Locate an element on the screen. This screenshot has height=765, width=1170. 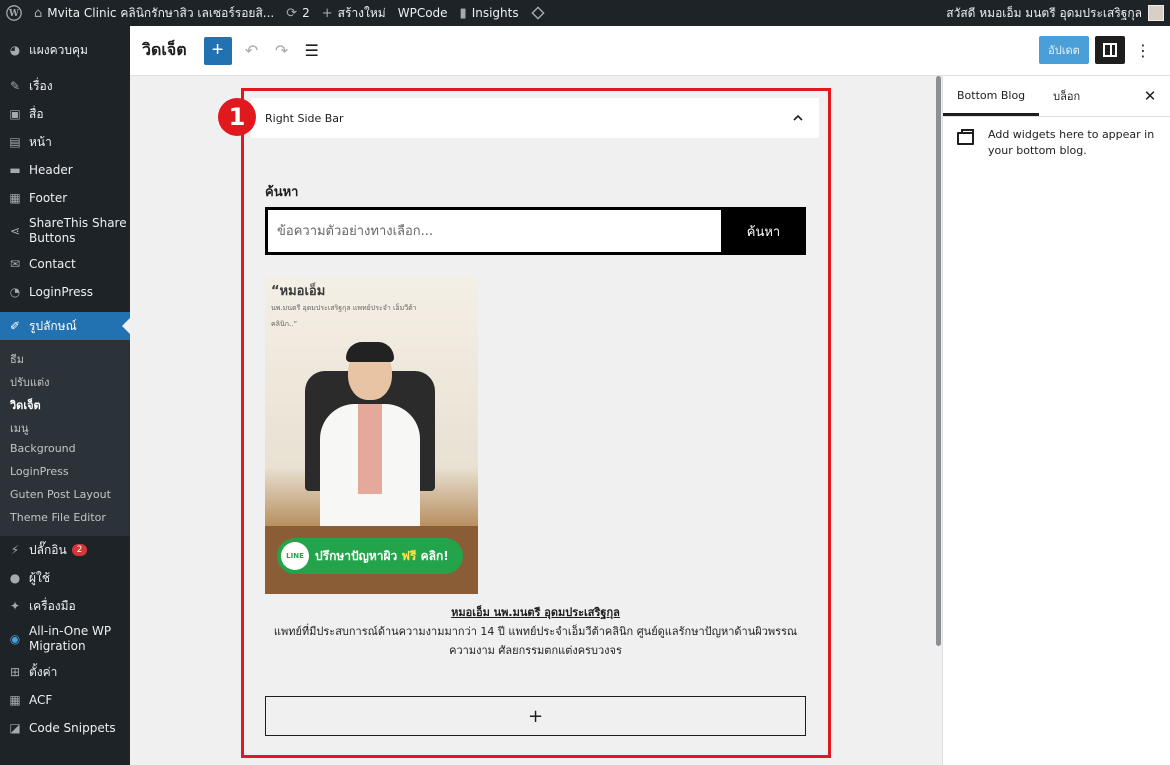
wpcode-link: WPCode is located at coordinates (423, 13).